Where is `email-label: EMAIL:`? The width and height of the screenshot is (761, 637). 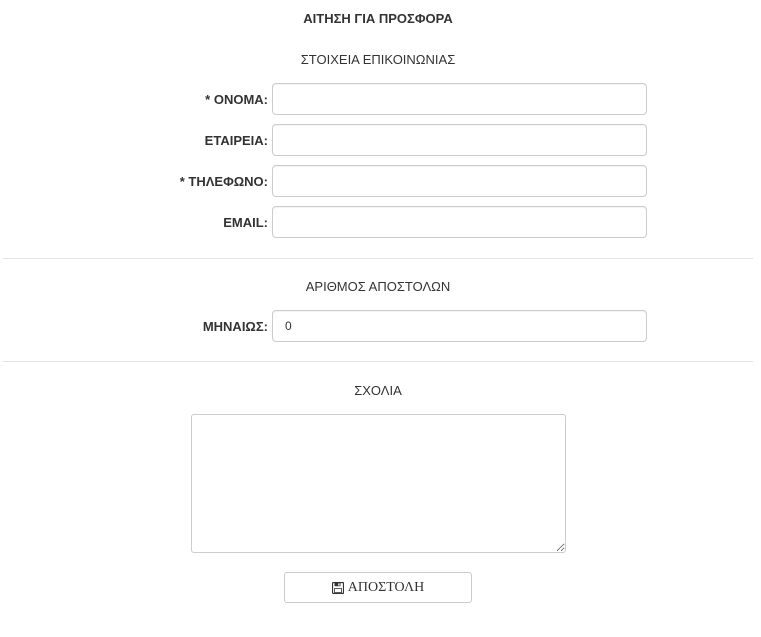
email-label: EMAIL: is located at coordinates (245, 222).